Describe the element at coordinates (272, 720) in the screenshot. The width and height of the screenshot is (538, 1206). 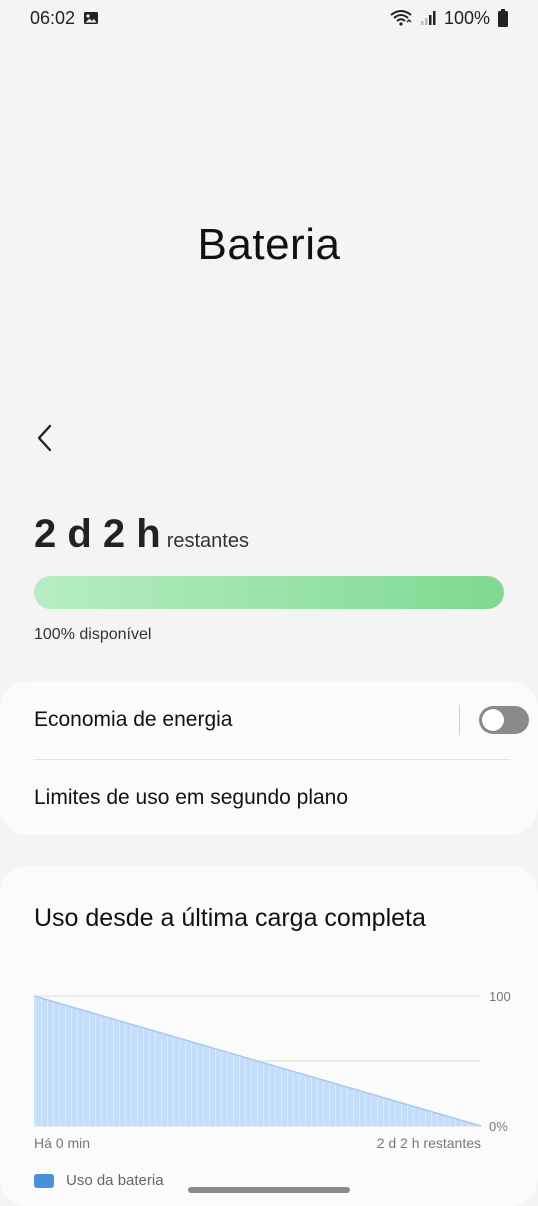
I see `power-saving-row: Economia de energia` at that location.